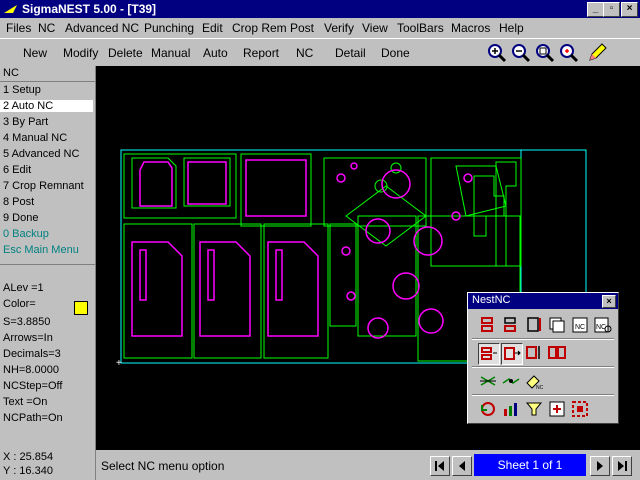 This screenshot has height=480, width=640. What do you see at coordinates (557, 409) in the screenshot?
I see `nc-insert-icon` at bounding box center [557, 409].